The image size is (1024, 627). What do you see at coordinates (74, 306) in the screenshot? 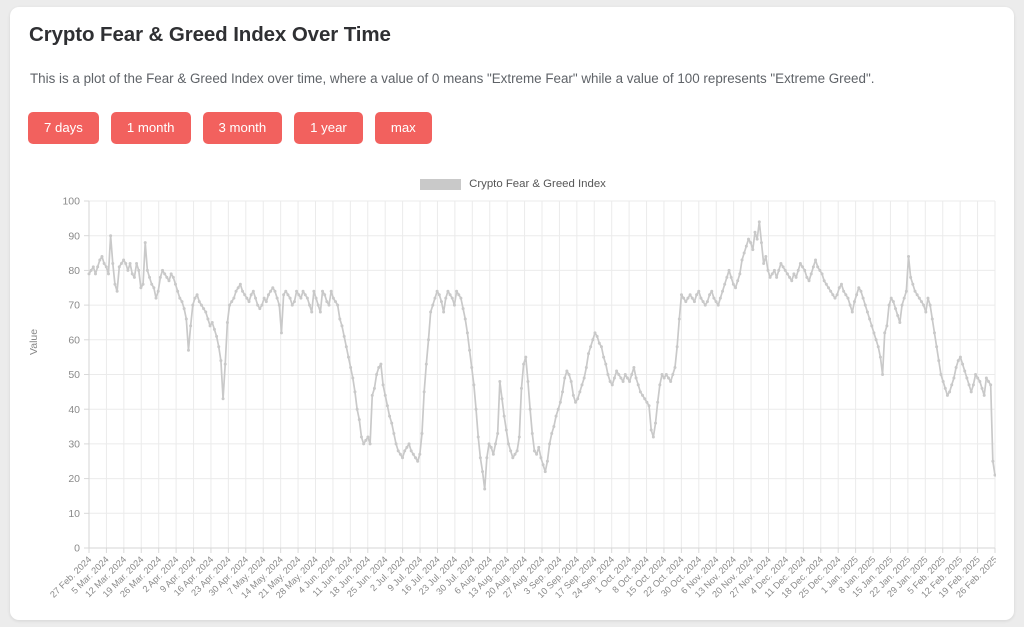
I see `svg-text: 70` at bounding box center [74, 306].